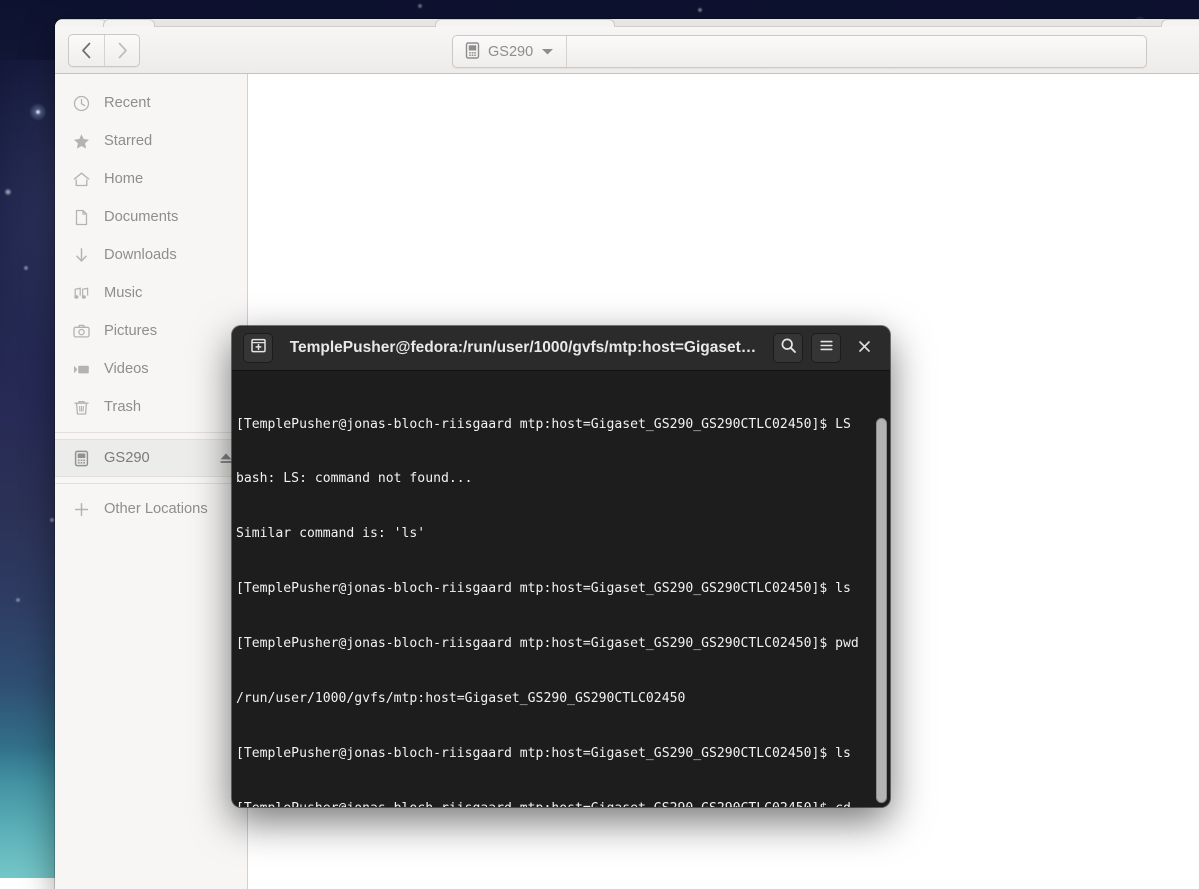 This screenshot has height=889, width=1199. Describe the element at coordinates (168, 293) in the screenshot. I see `sidebar-label: Music` at that location.